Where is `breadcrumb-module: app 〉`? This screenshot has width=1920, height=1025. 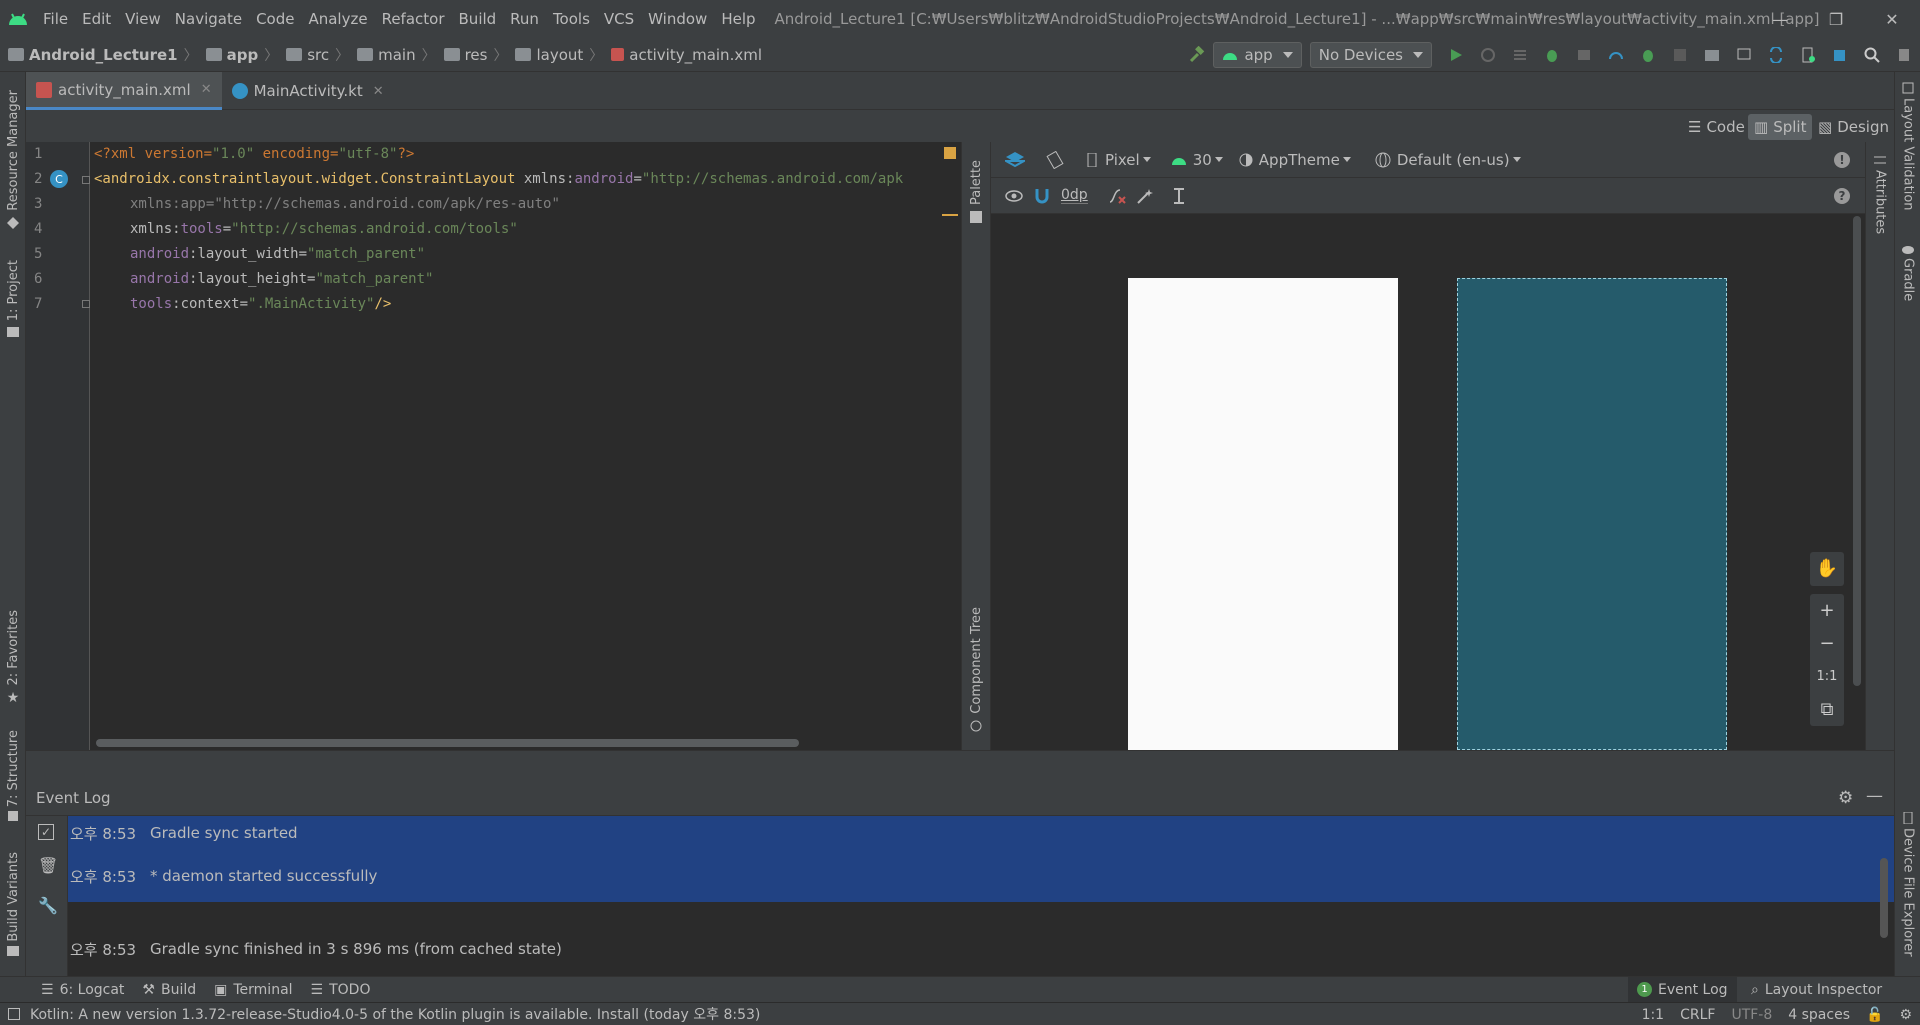 breadcrumb-module: app 〉 is located at coordinates (238, 55).